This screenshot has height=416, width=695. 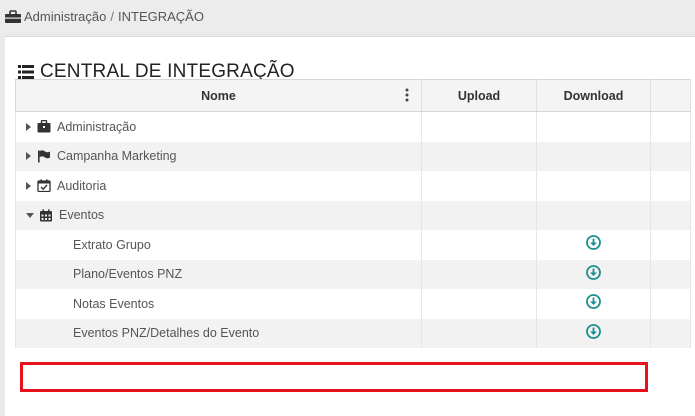 I want to click on tree-row-campanha-marketing: Campanha Marketing, so click(x=353, y=156).